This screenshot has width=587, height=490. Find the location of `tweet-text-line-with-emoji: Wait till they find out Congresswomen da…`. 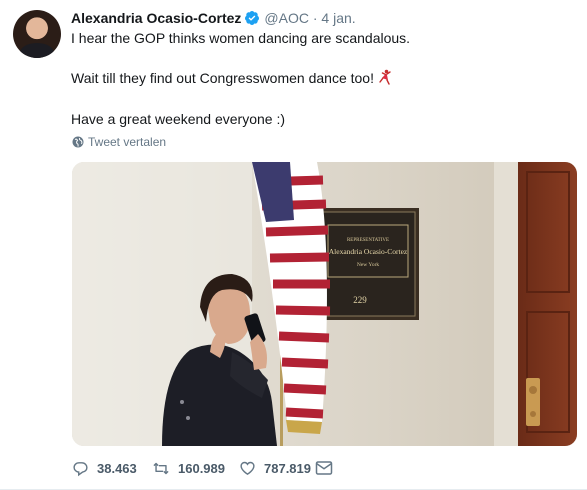

tweet-text-line-with-emoji: Wait till they find out Congresswomen da… is located at coordinates (232, 79).